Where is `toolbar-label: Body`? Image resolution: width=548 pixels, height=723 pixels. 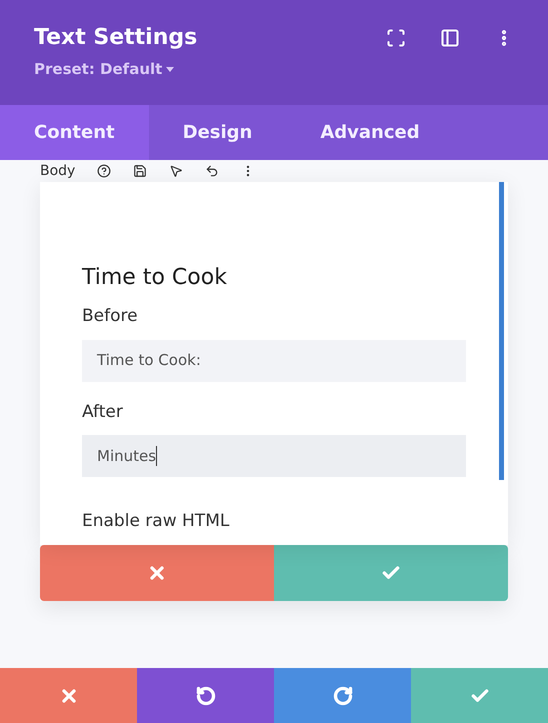 toolbar-label: Body is located at coordinates (58, 171).